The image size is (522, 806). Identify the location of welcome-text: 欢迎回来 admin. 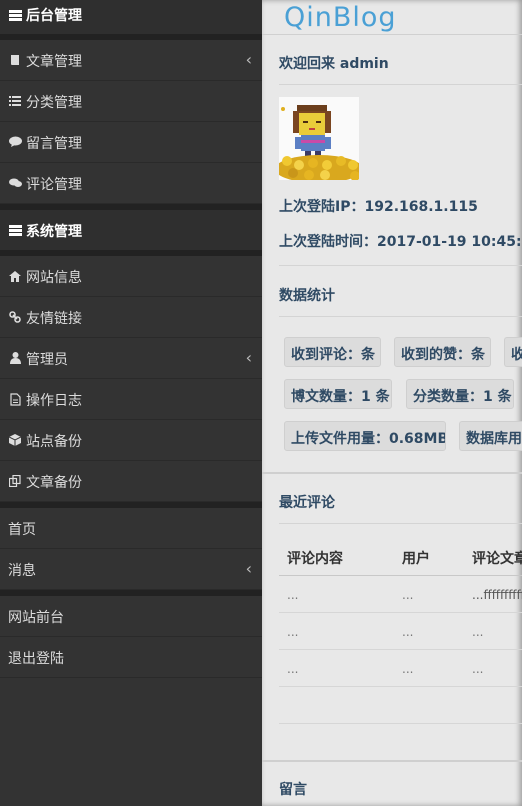
(334, 64).